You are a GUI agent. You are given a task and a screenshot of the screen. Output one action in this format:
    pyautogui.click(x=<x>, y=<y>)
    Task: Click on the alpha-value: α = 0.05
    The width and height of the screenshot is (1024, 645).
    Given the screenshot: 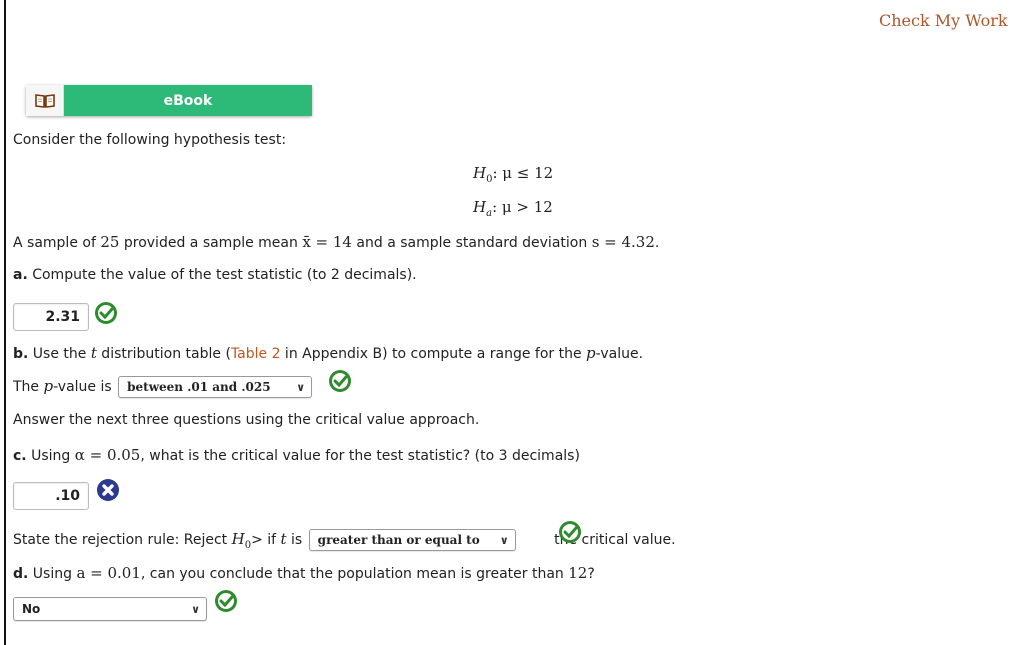 What is the action you would take?
    pyautogui.click(x=107, y=455)
    